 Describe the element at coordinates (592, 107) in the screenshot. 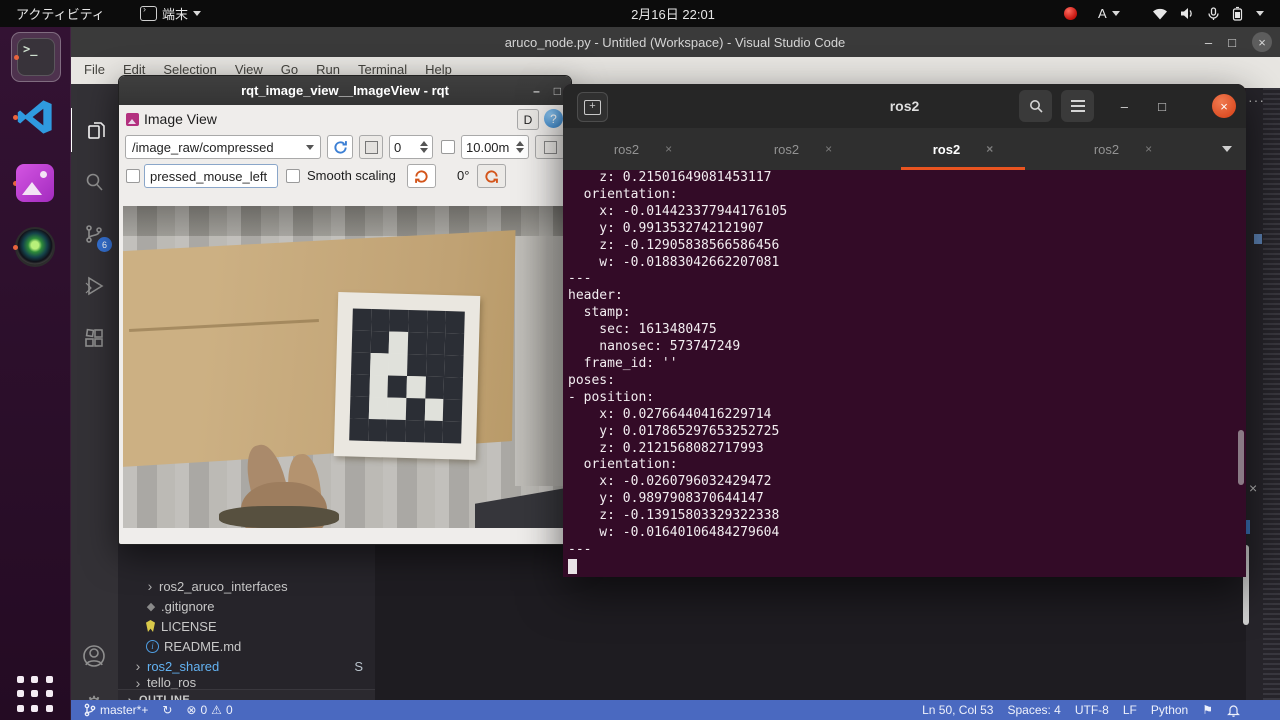

I see `new-tab-button: +` at that location.